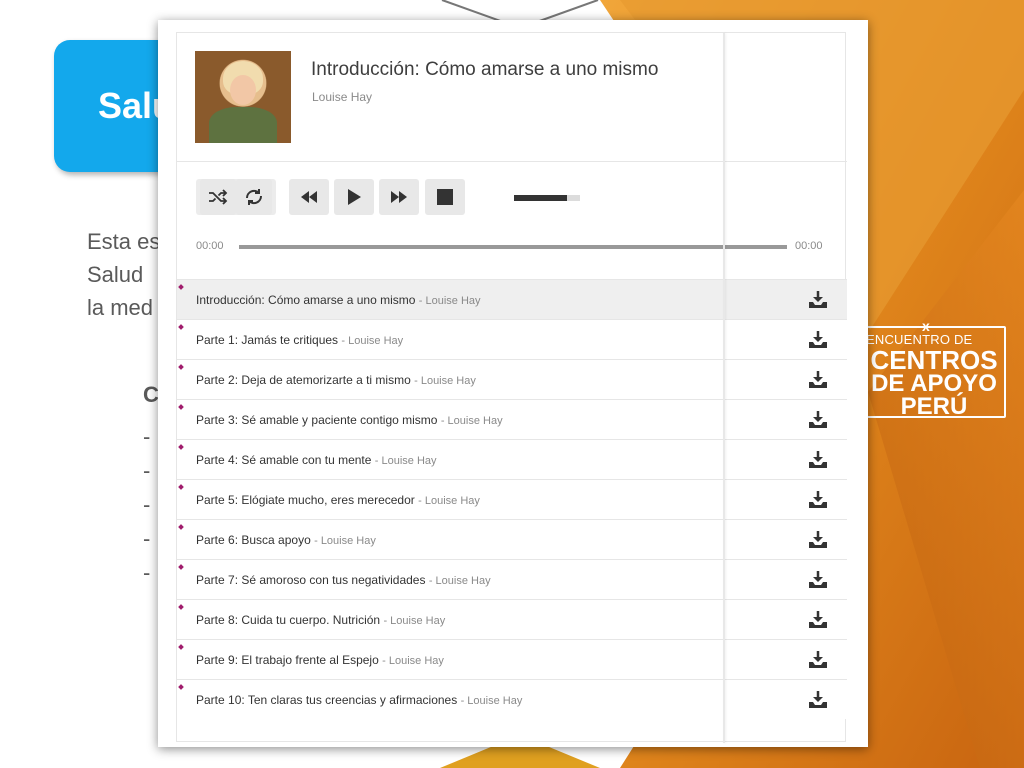 The height and width of the screenshot is (768, 1024). I want to click on stop-icon, so click(445, 197).